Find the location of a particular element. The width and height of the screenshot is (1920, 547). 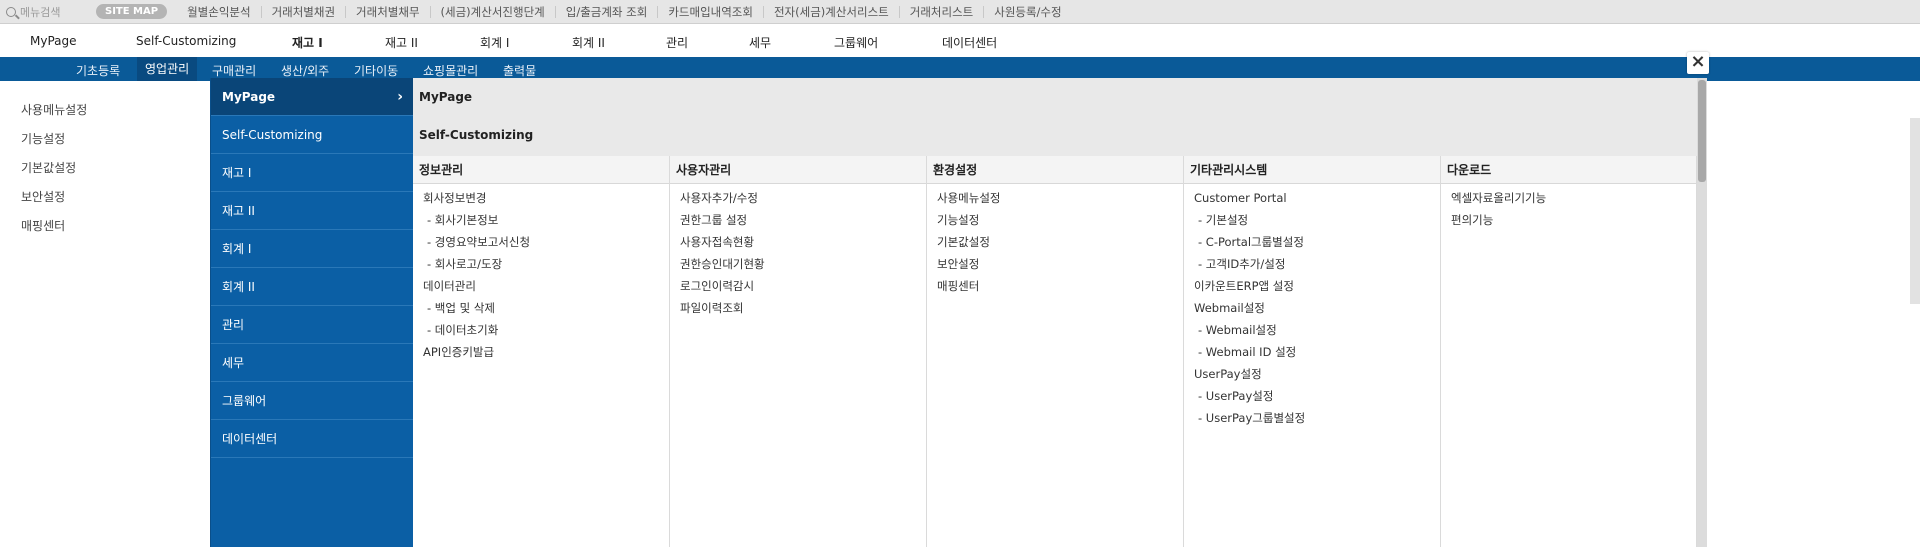

overlay-side-item: 재고 I is located at coordinates (312, 173).